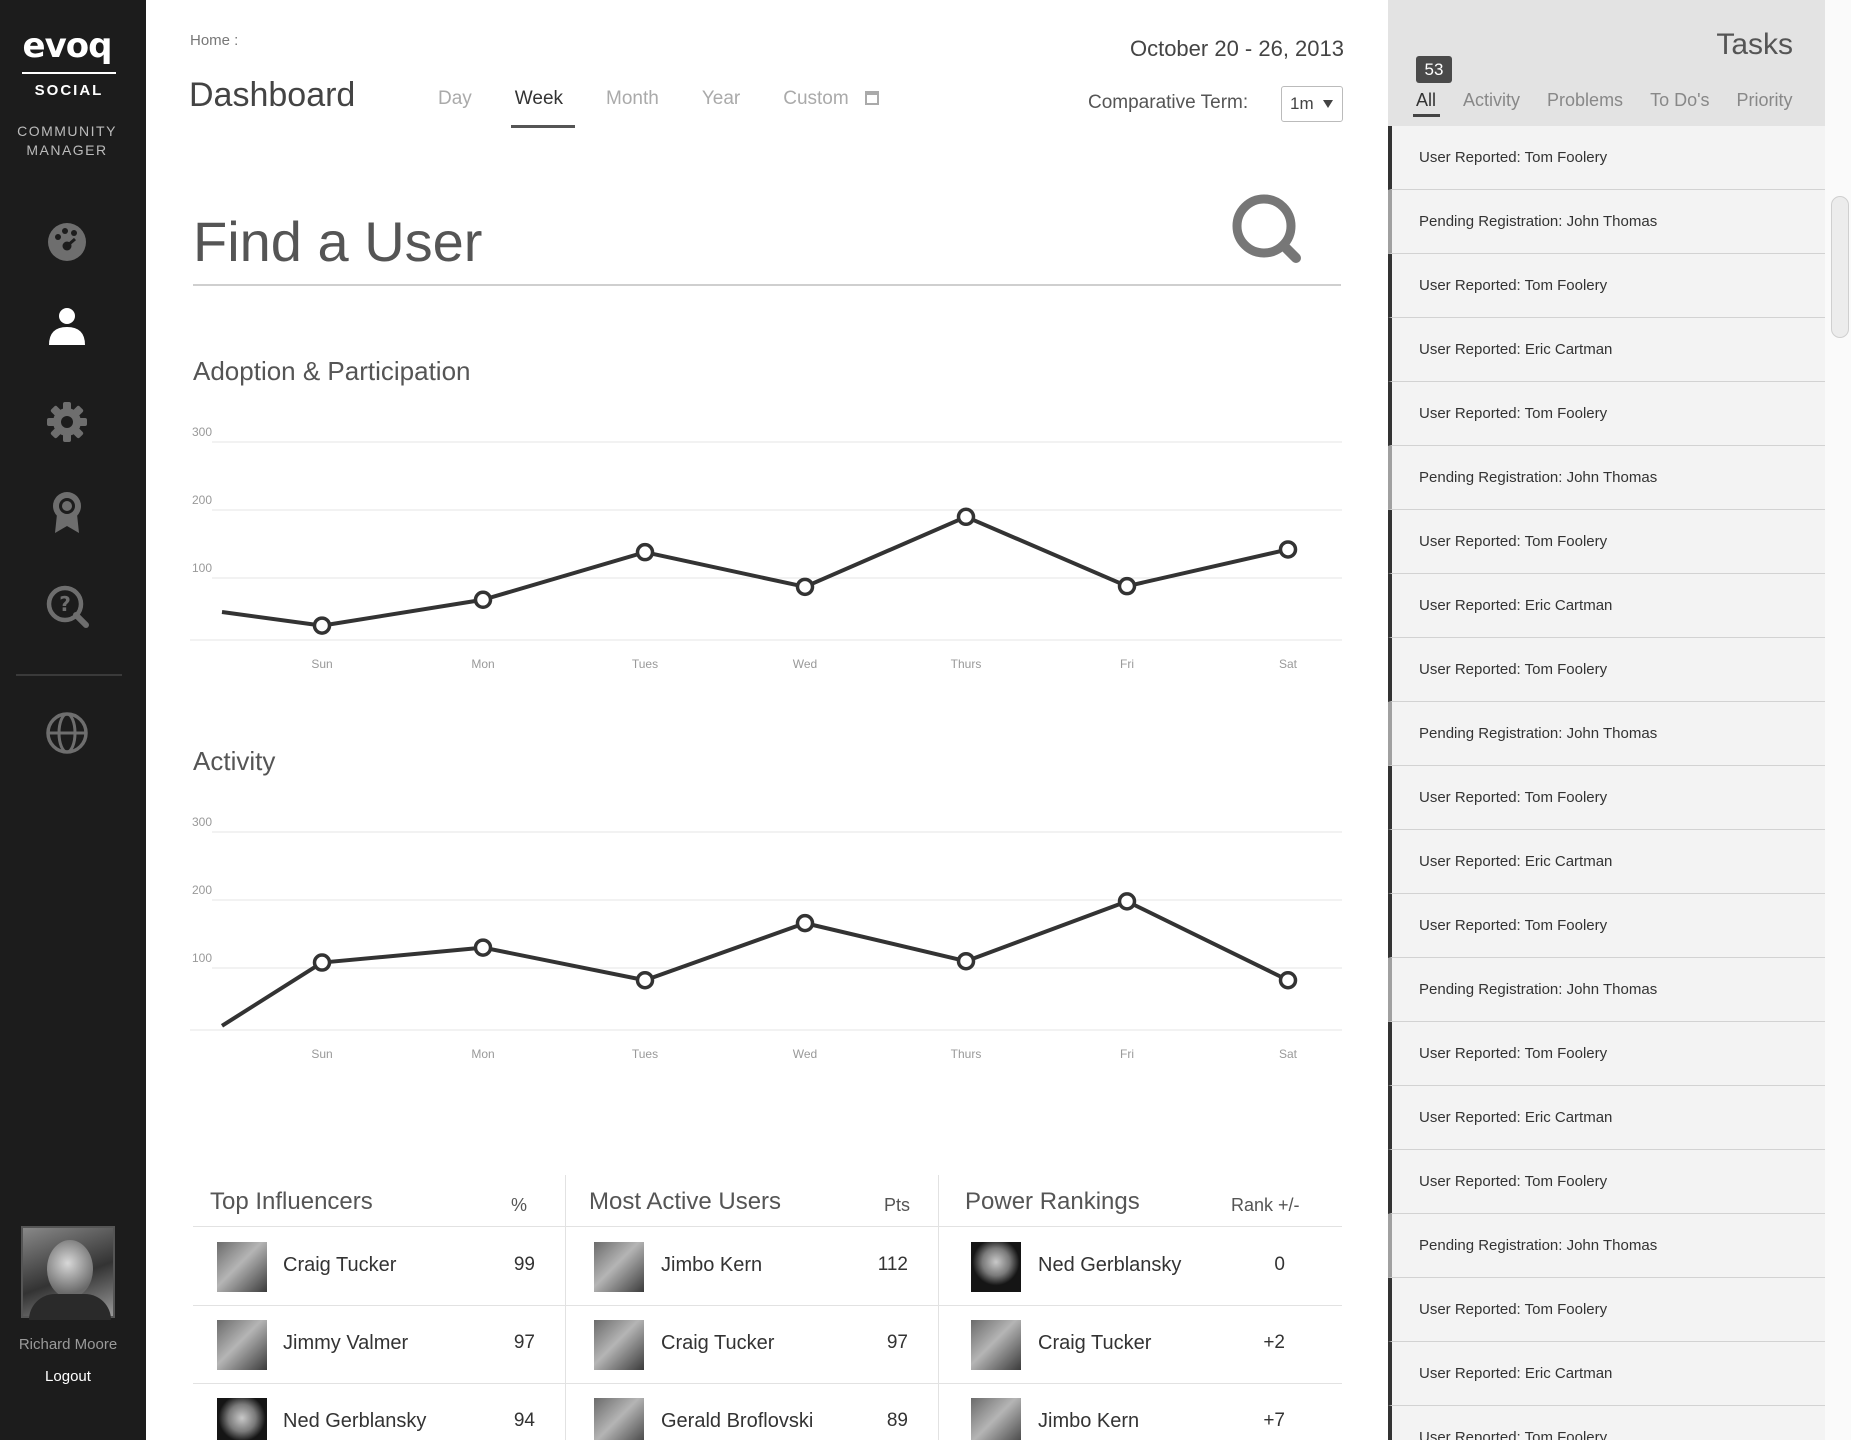 The width and height of the screenshot is (1851, 1440). I want to click on table-header: Most Active Users Pts, so click(752, 1201).